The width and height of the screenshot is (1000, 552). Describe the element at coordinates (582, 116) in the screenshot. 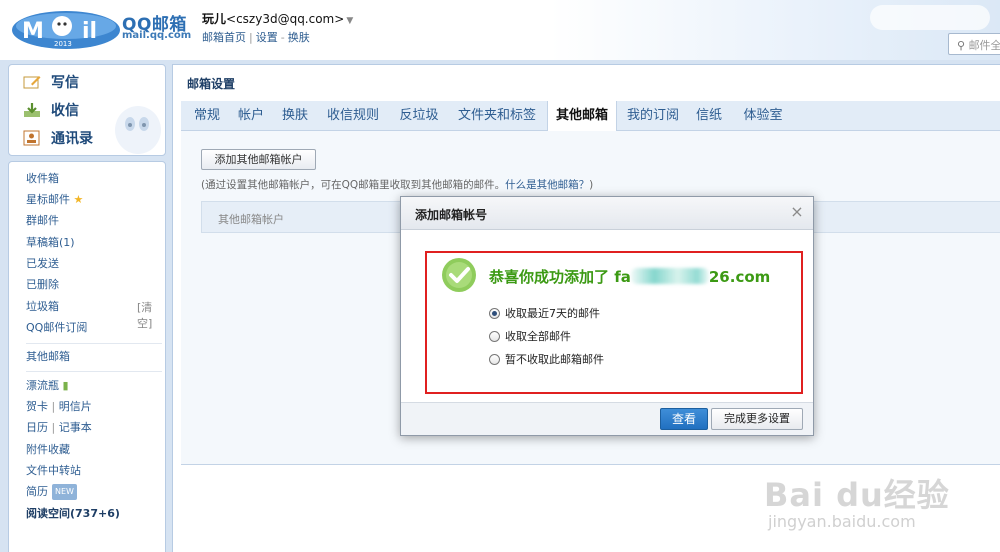

I see `tab-other-mailbox: 其他邮箱` at that location.